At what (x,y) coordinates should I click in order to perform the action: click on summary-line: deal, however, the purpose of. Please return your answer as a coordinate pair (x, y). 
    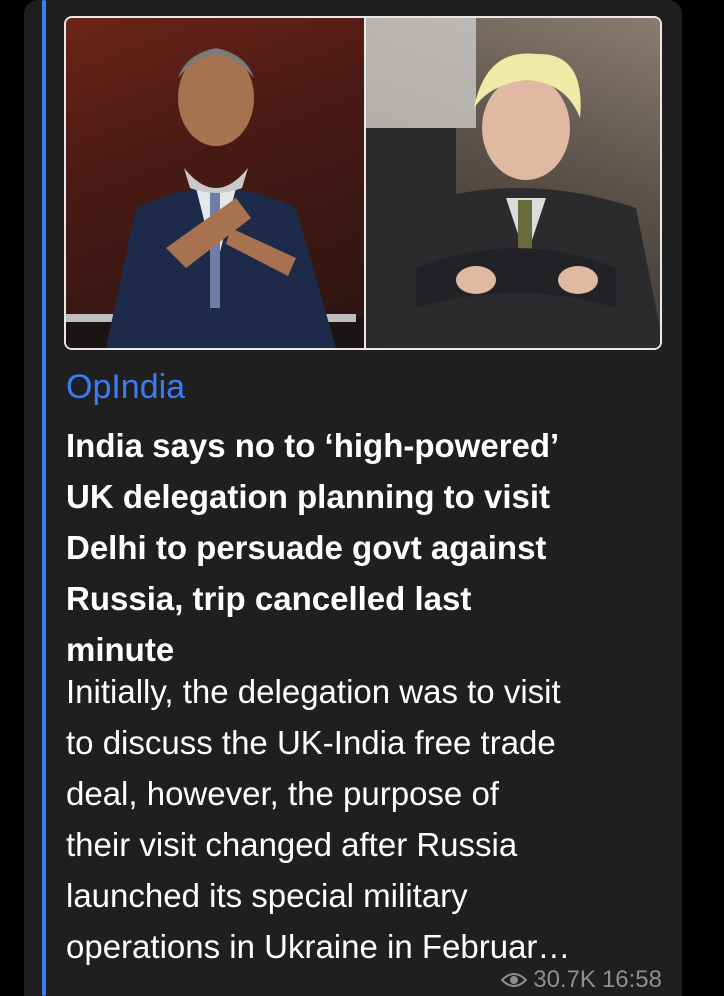
    Looking at the image, I should click on (282, 793).